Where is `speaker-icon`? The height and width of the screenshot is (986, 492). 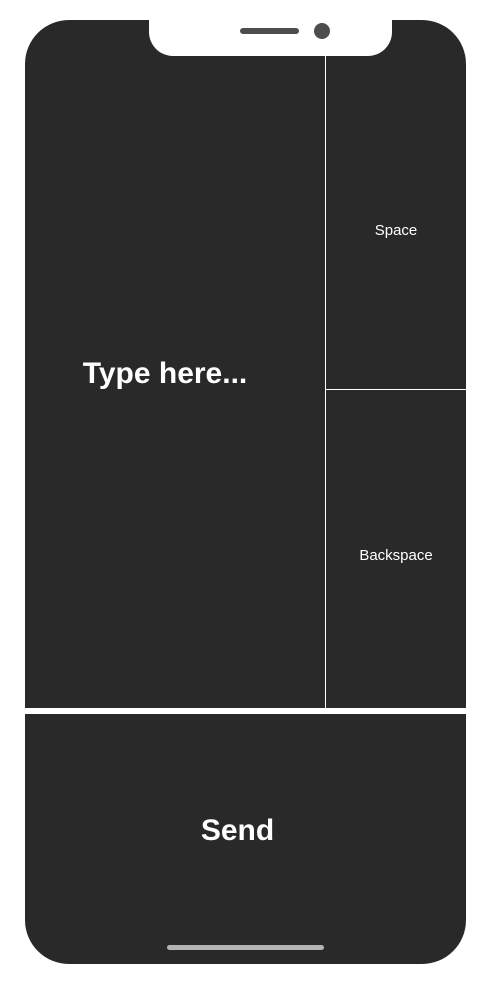
speaker-icon is located at coordinates (269, 31).